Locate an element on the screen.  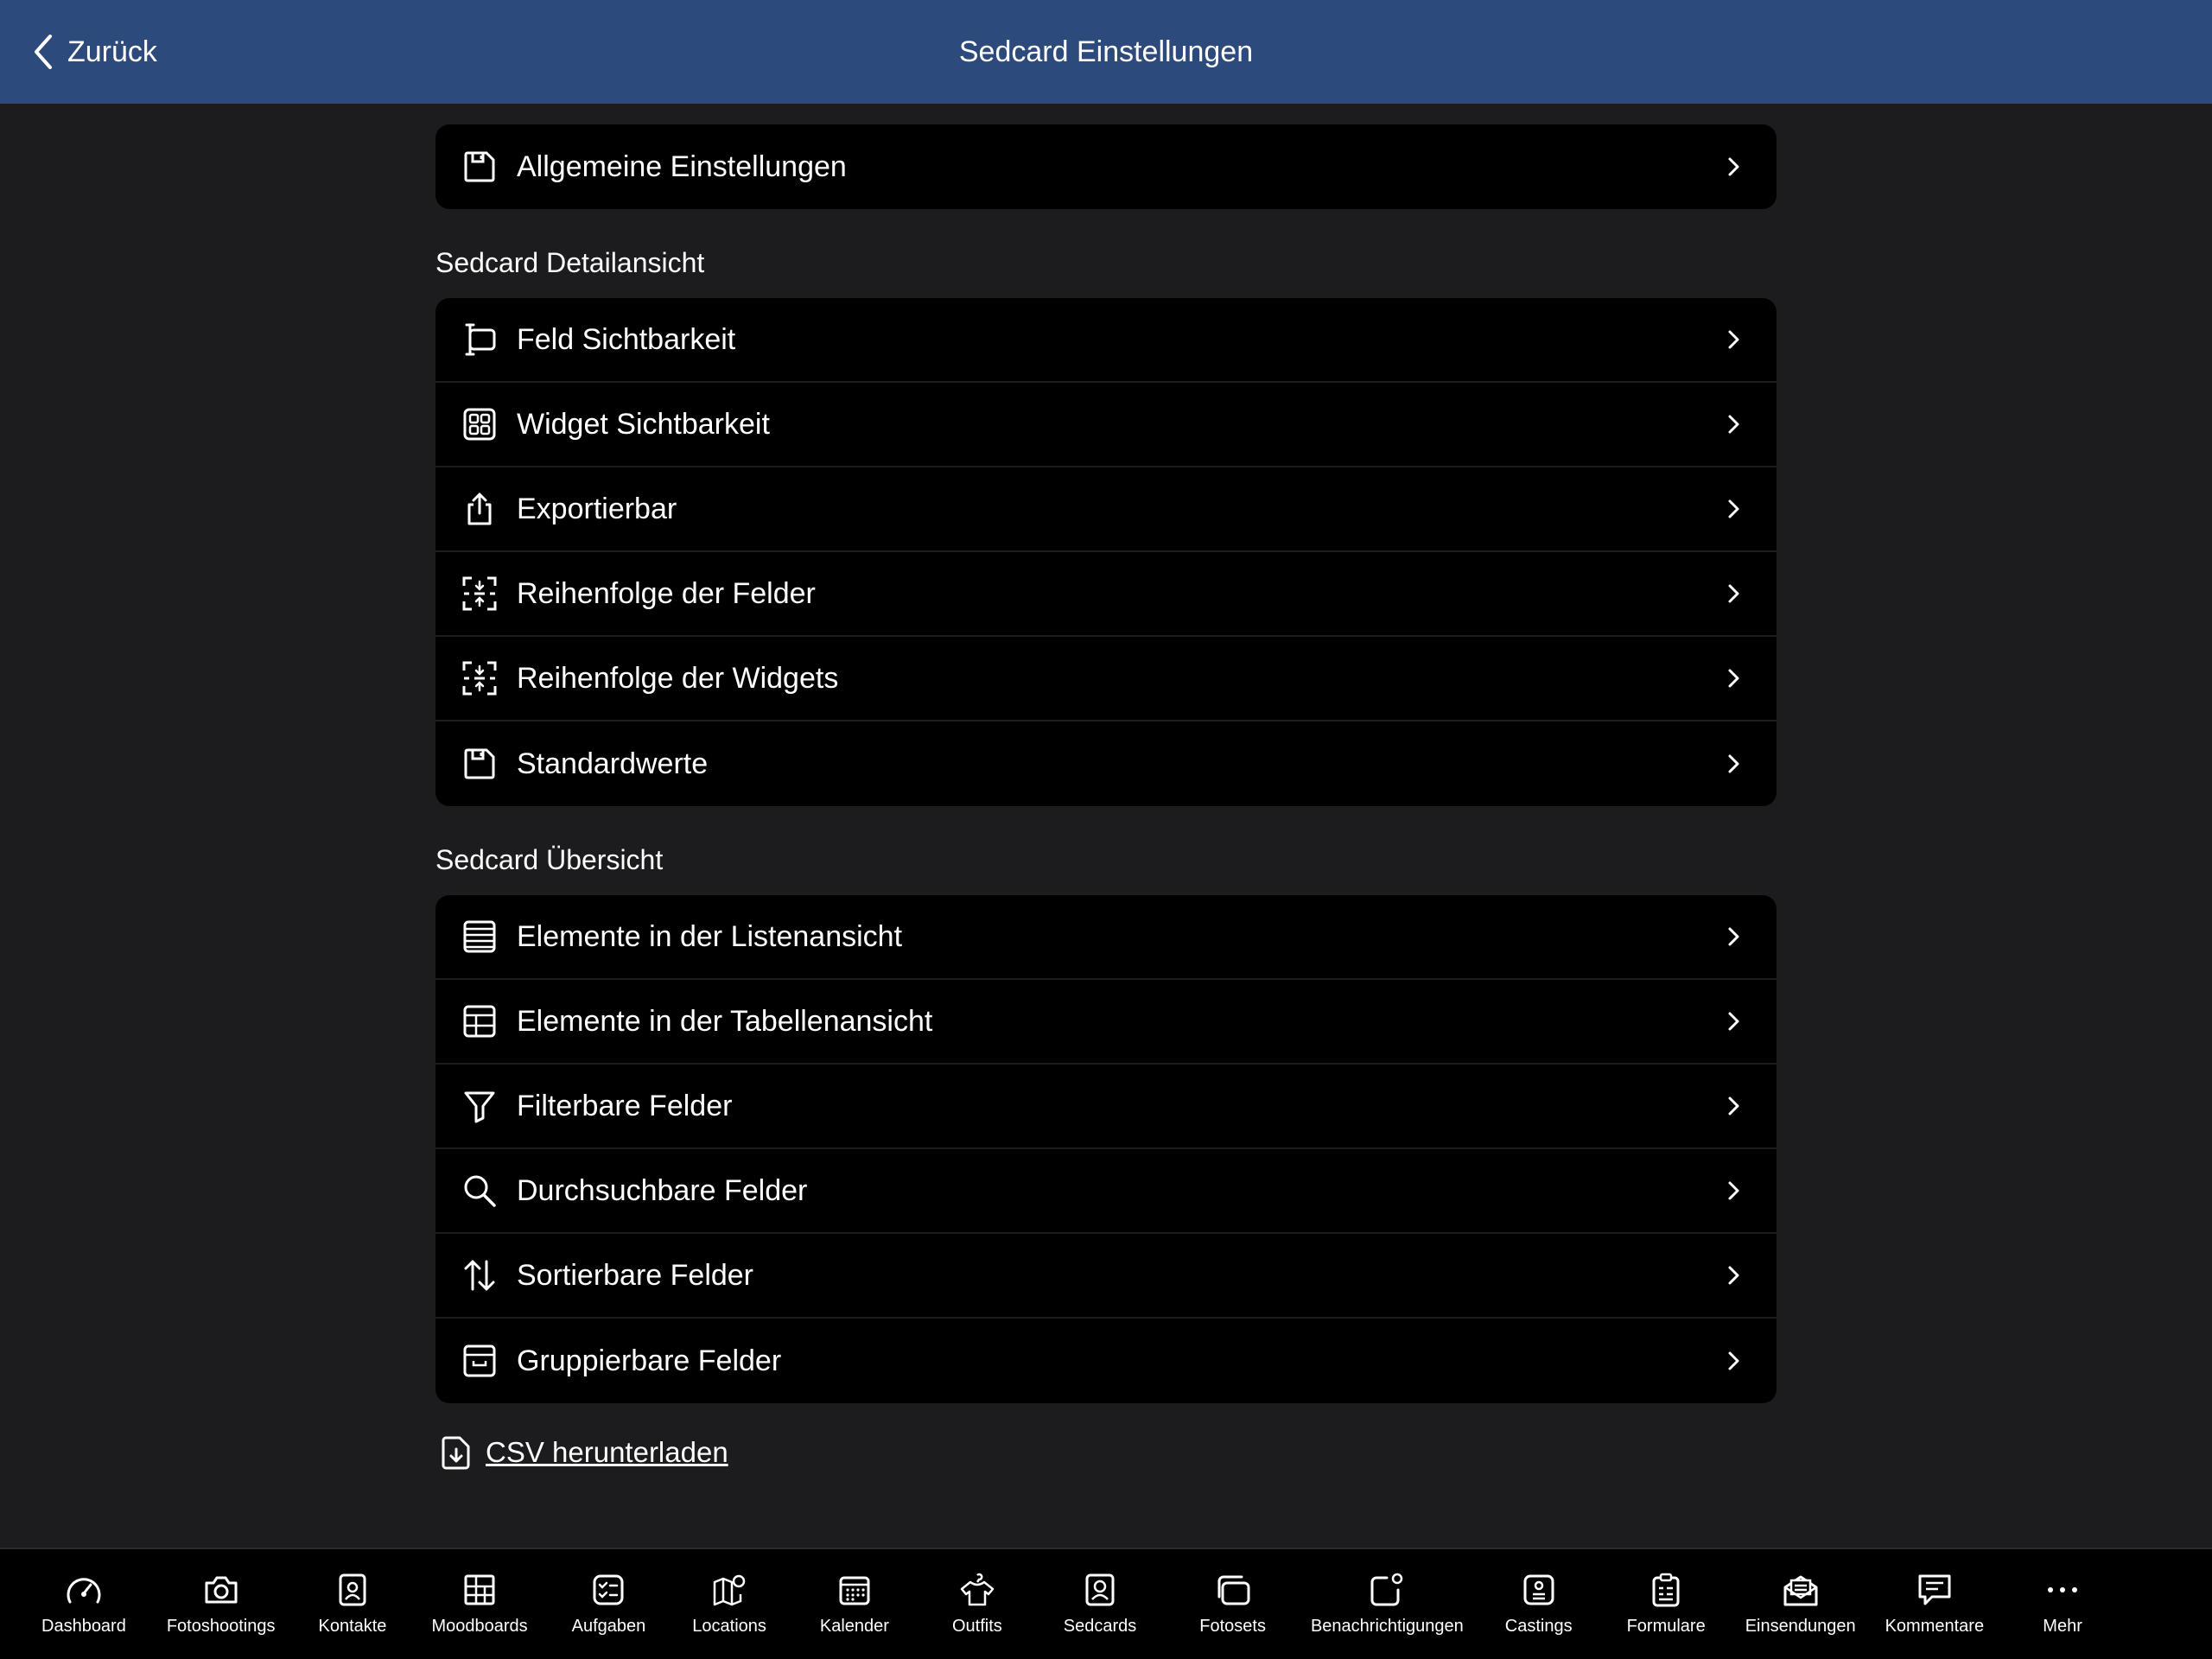
map-pin-icon is located at coordinates (729, 1589).